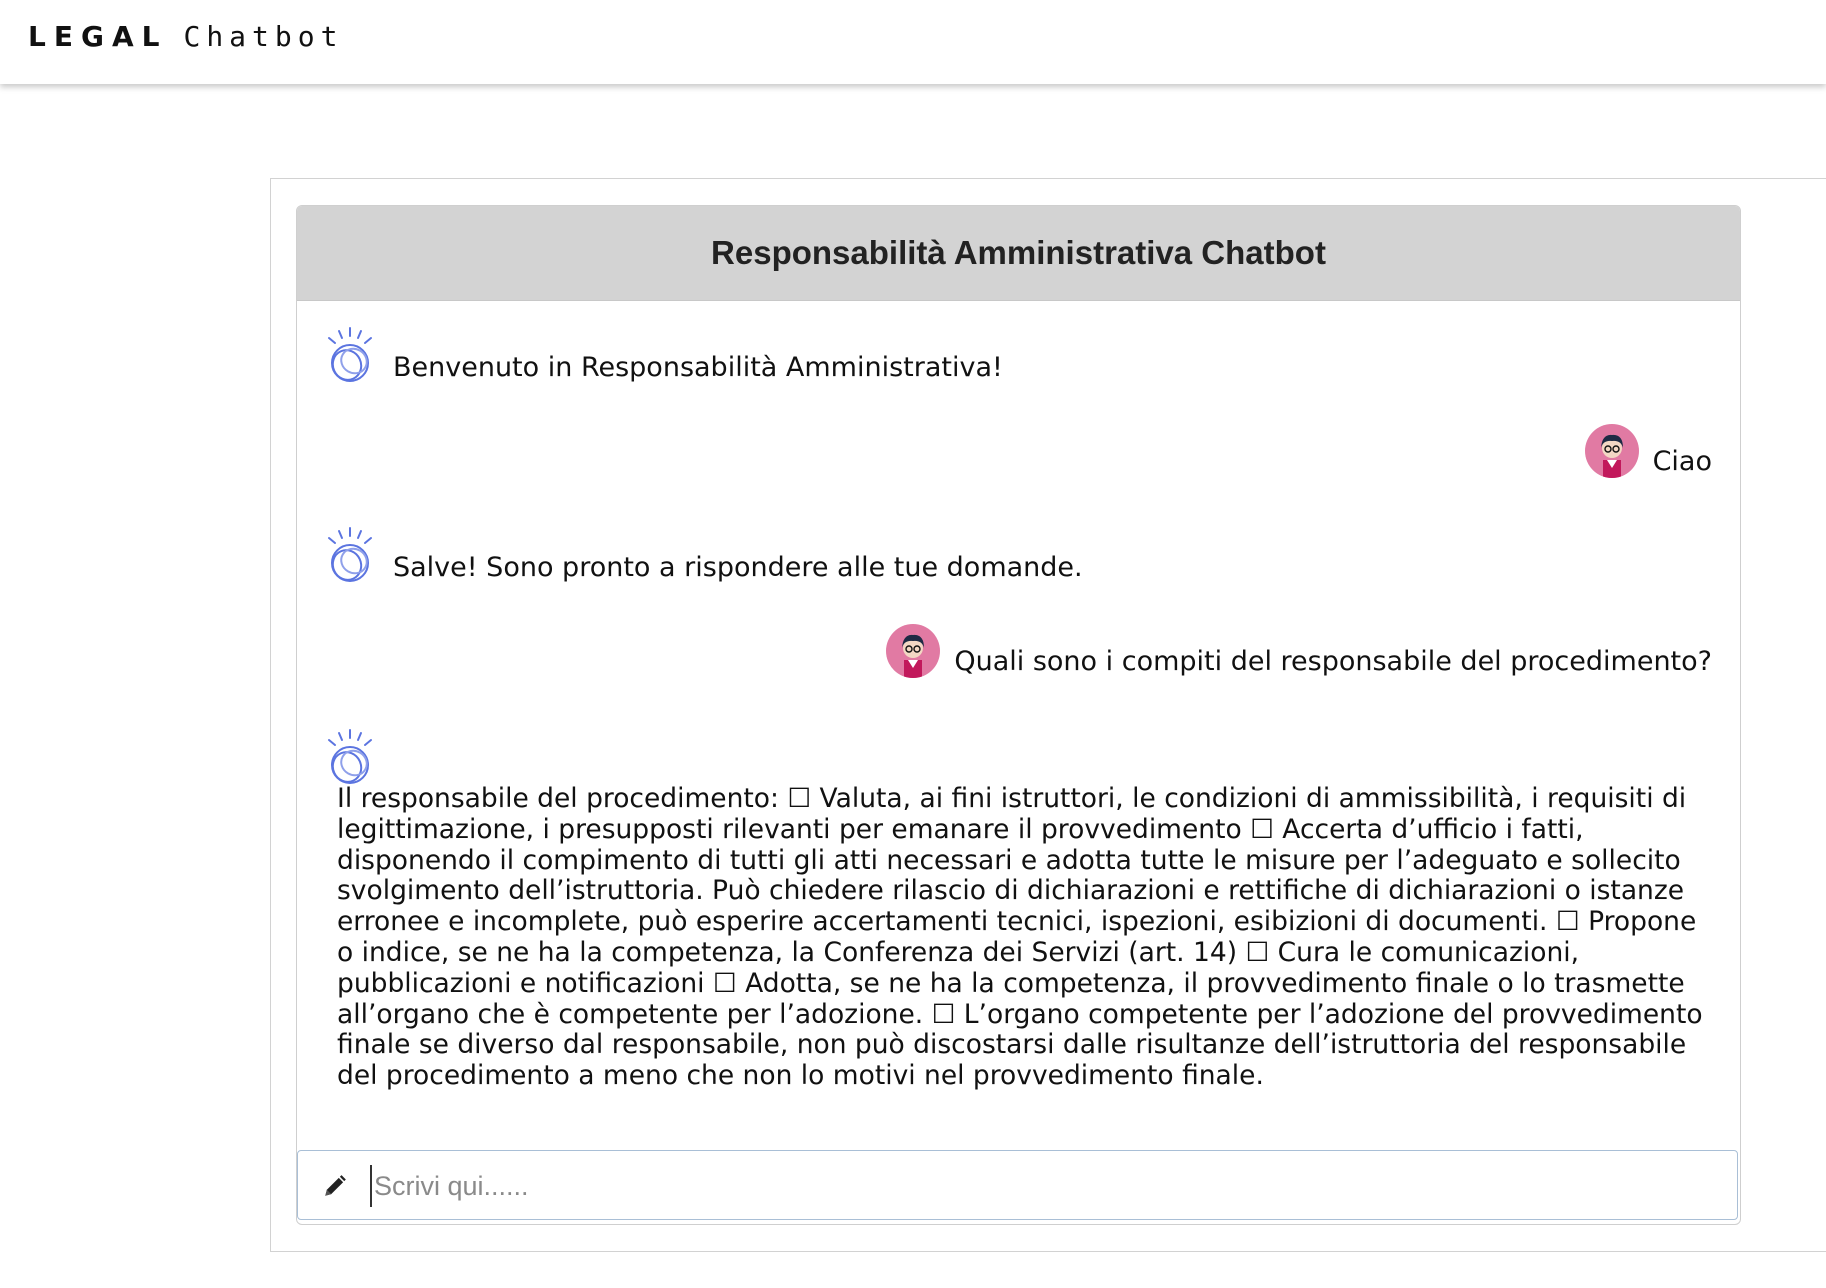 This screenshot has height=1288, width=1826. I want to click on pencil-icon, so click(335, 1185).